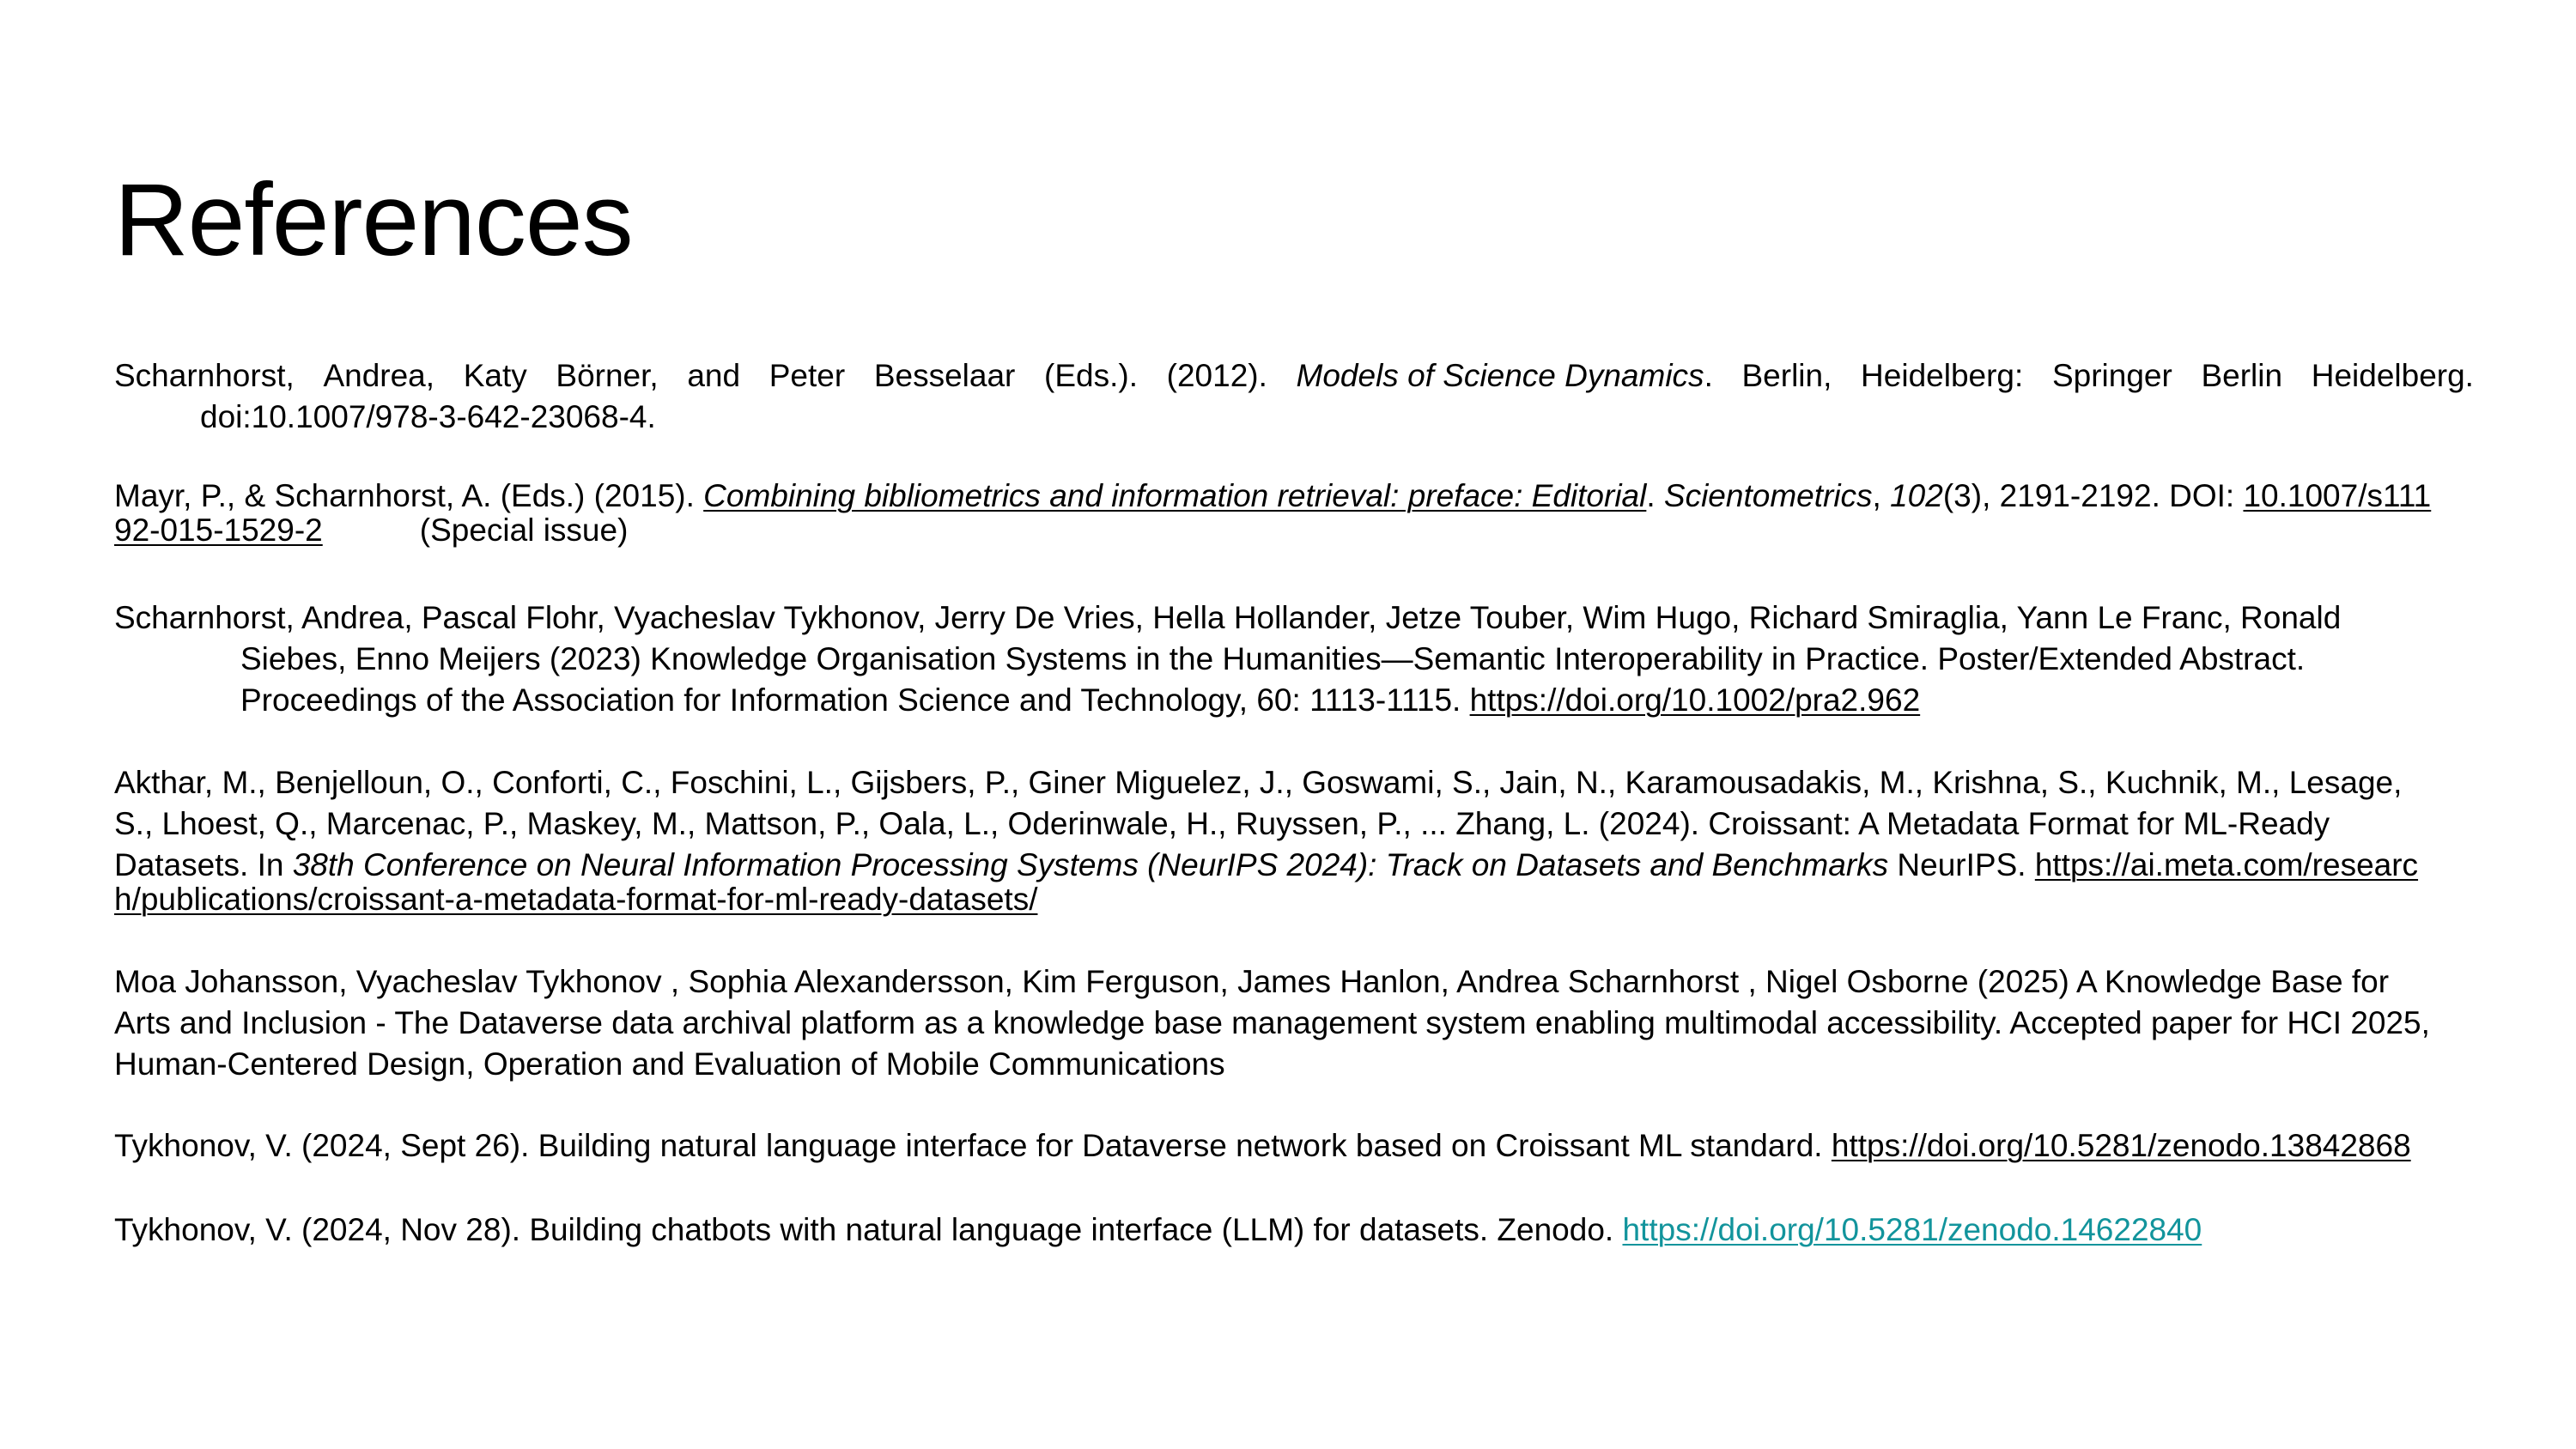 The height and width of the screenshot is (1449, 2576). What do you see at coordinates (379, 375) in the screenshot?
I see `reference-word: Andrea,` at bounding box center [379, 375].